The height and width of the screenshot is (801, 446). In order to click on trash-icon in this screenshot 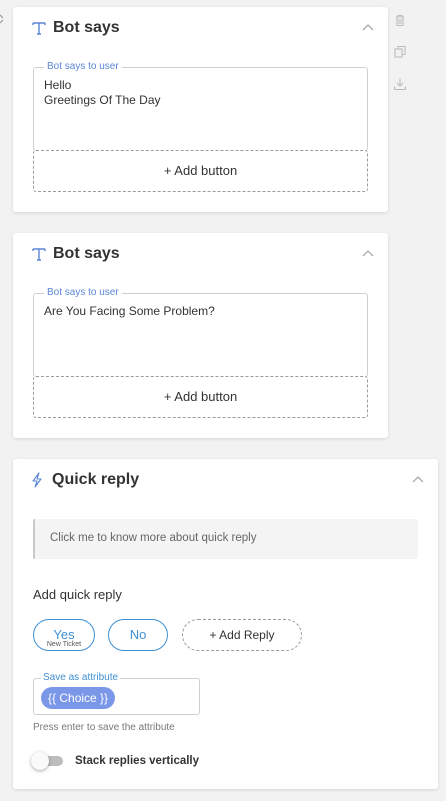, I will do `click(400, 20)`.